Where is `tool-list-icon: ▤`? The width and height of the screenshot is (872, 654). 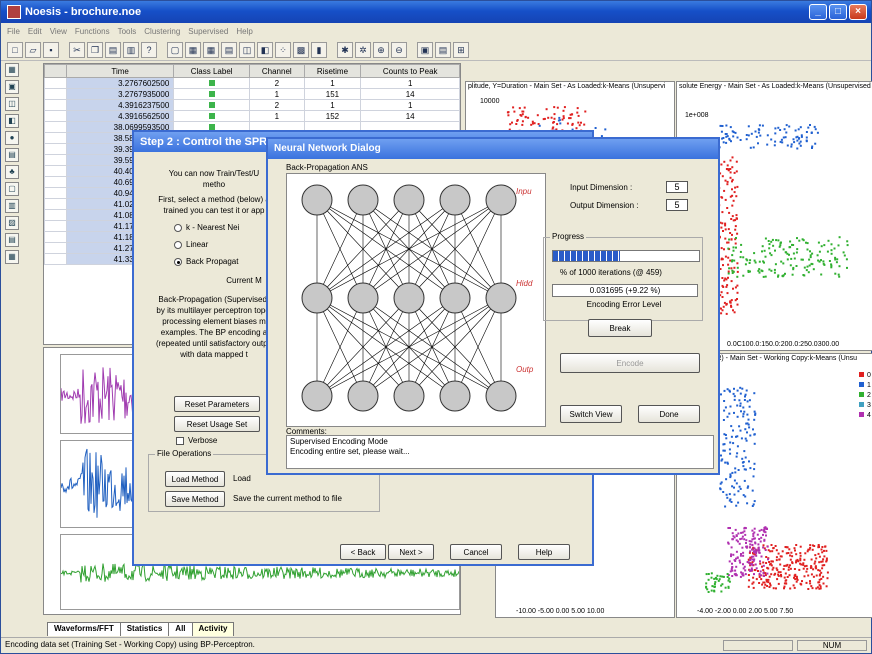
tool-list-icon: ▤ is located at coordinates (12, 155).